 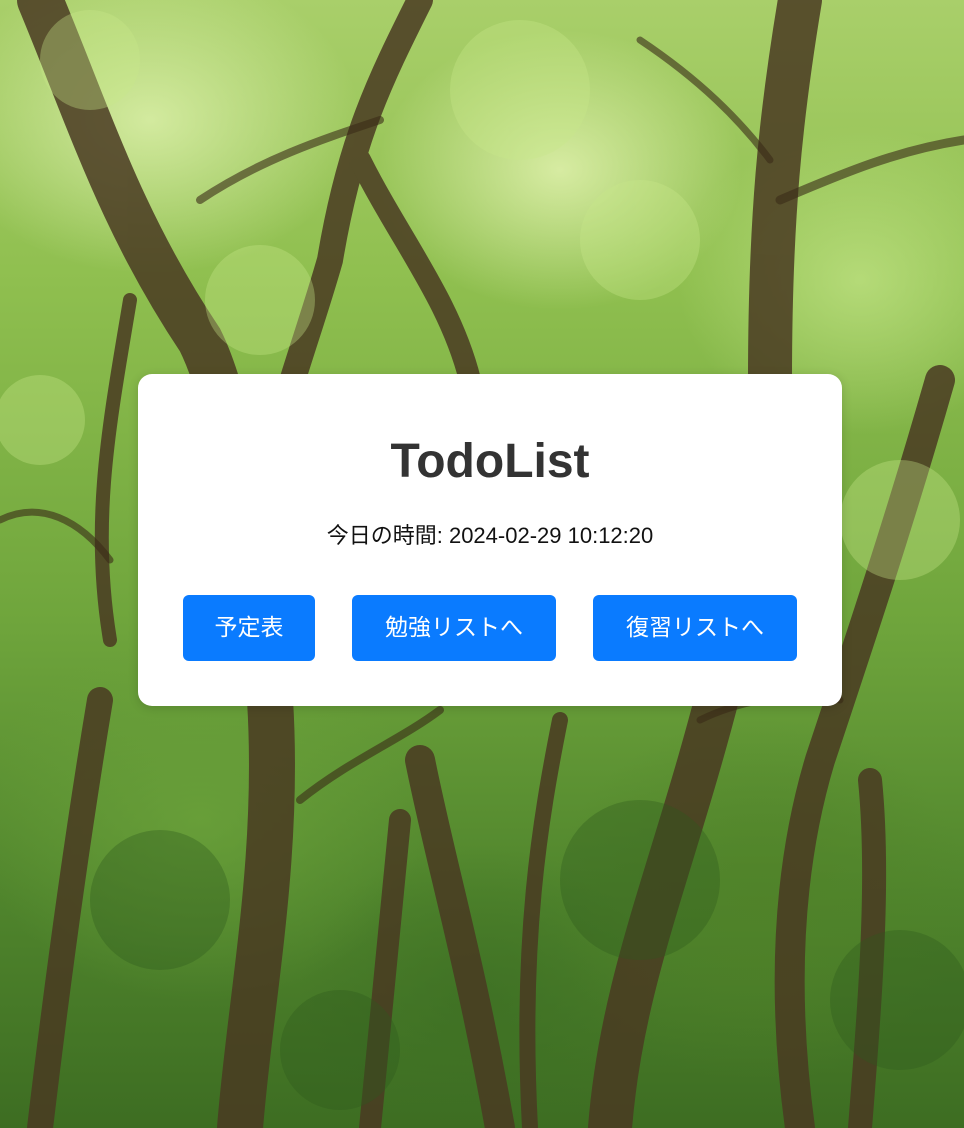 I want to click on schedule-button: 予定表, so click(x=249, y=628).